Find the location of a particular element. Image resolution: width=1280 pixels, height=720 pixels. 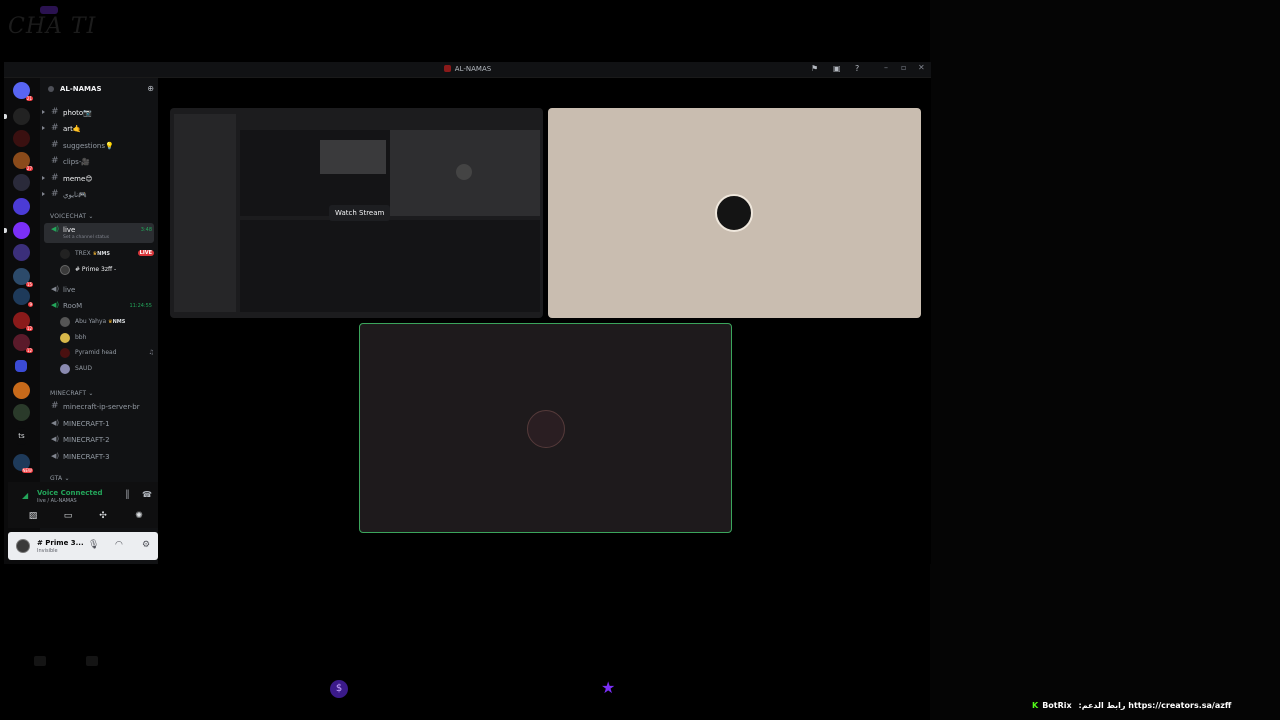

channel-suggestions: # suggestions💡 is located at coordinates (99, 146).